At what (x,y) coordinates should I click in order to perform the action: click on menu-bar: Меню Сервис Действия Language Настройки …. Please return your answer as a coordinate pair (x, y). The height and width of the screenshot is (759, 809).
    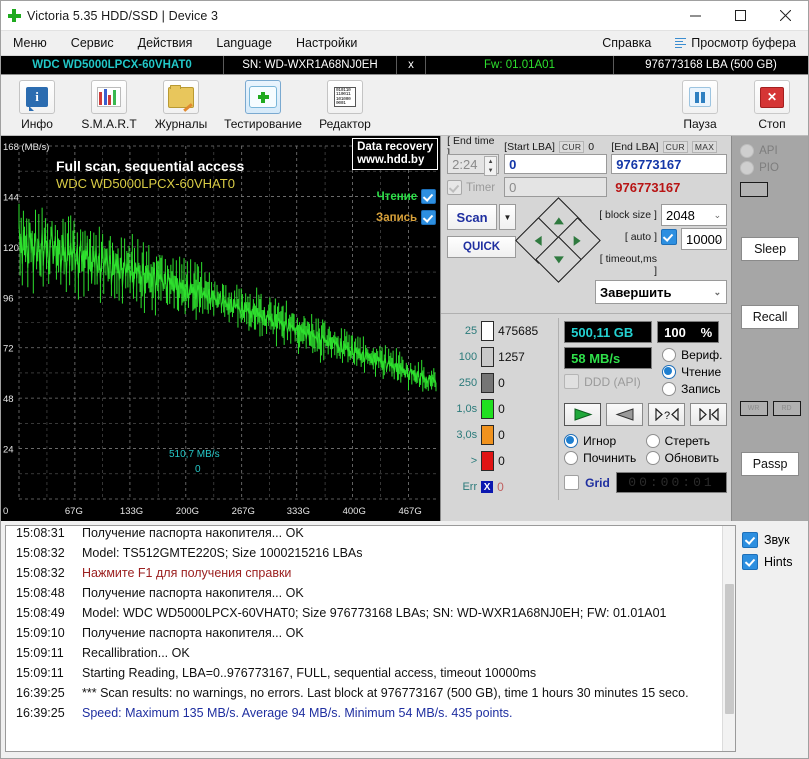
    Looking at the image, I should click on (404, 43).